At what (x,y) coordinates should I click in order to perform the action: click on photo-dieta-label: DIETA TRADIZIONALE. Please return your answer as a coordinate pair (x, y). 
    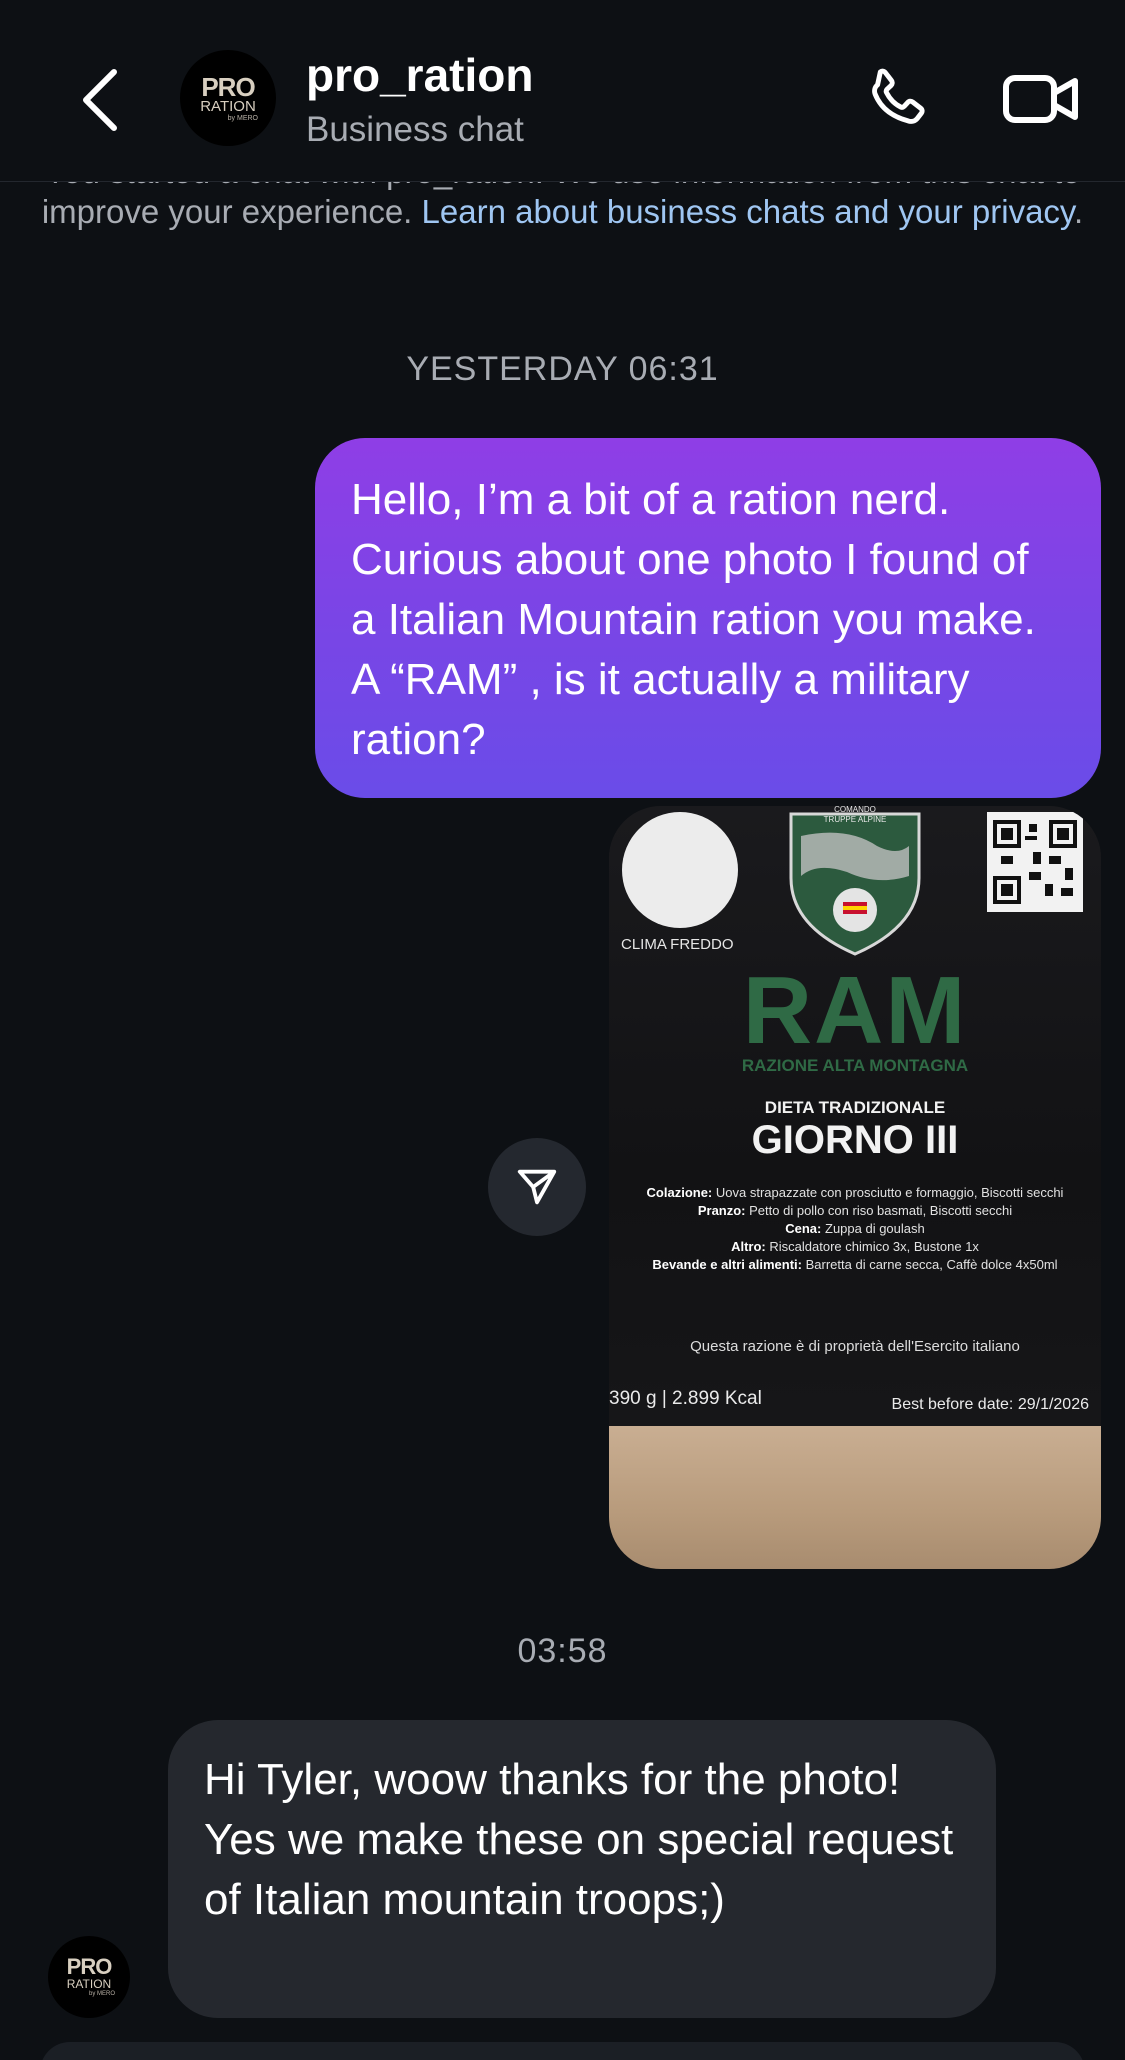
    Looking at the image, I should click on (855, 1107).